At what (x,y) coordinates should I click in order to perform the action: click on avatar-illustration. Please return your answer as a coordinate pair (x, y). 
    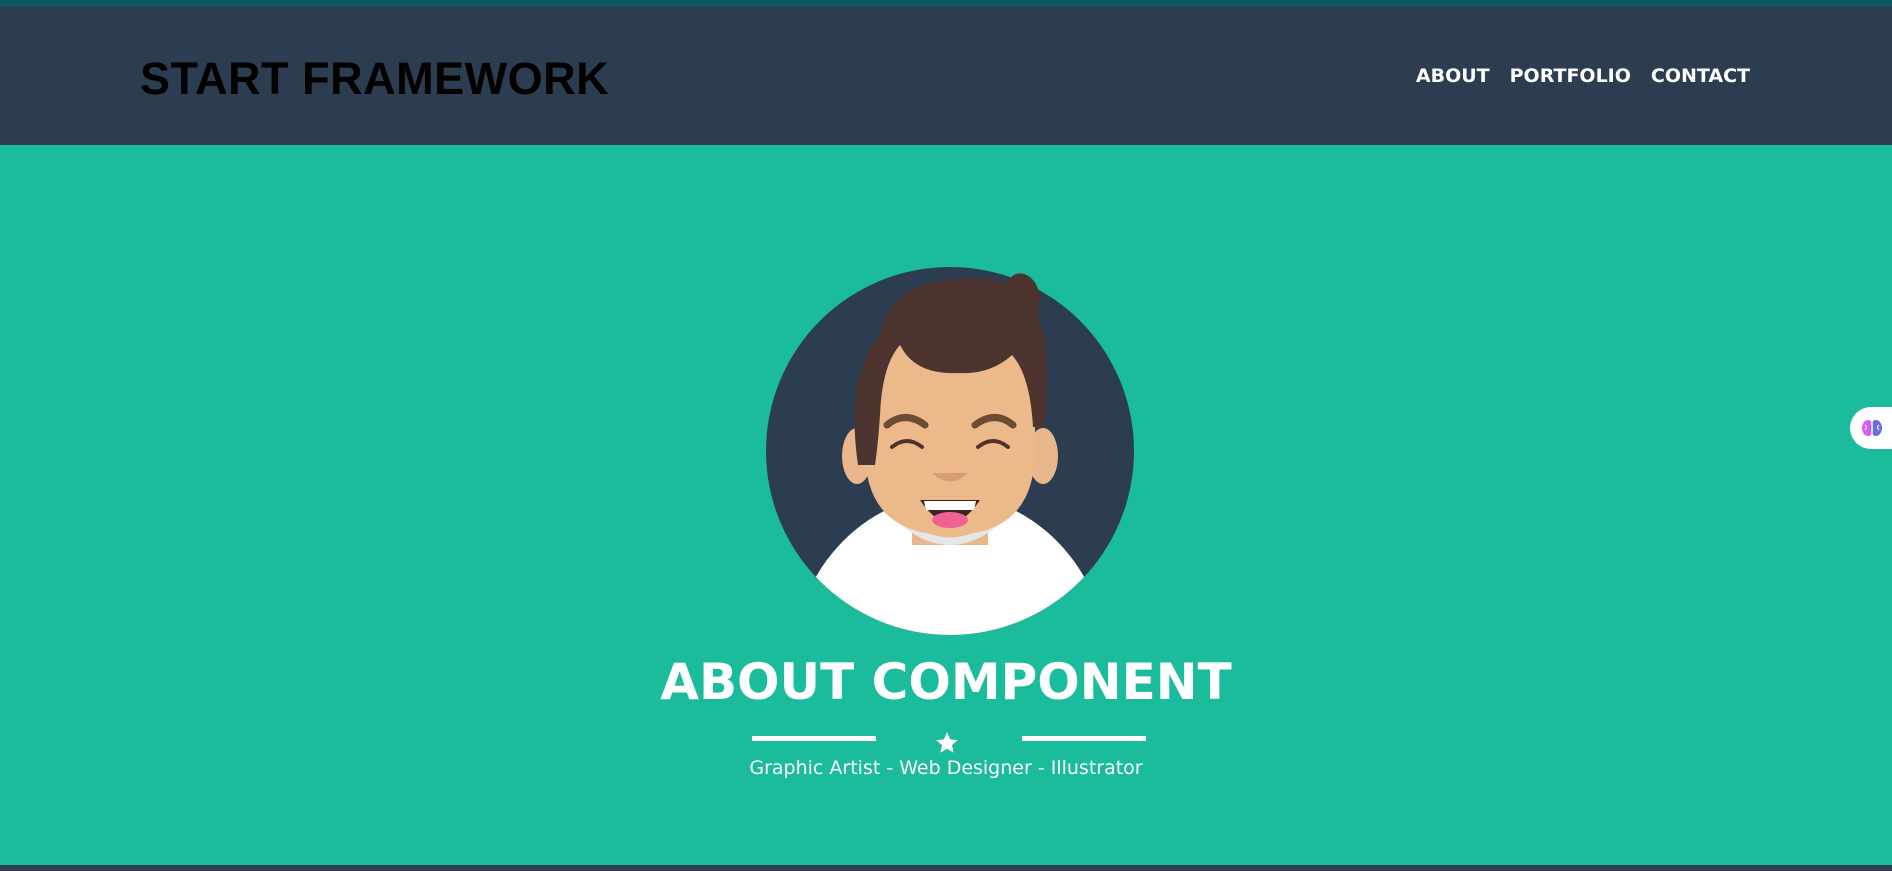
    Looking at the image, I should click on (950, 451).